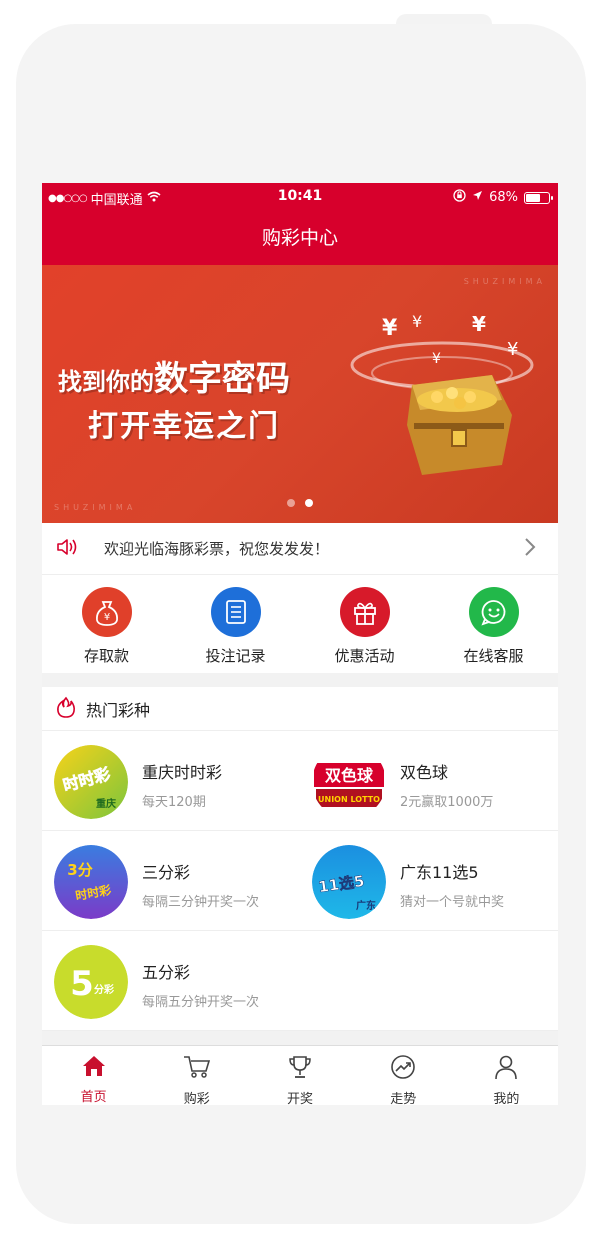 This screenshot has width=600, height=1237. I want to click on ssq-logo: 双色球 UNION LOTTO, so click(349, 782).